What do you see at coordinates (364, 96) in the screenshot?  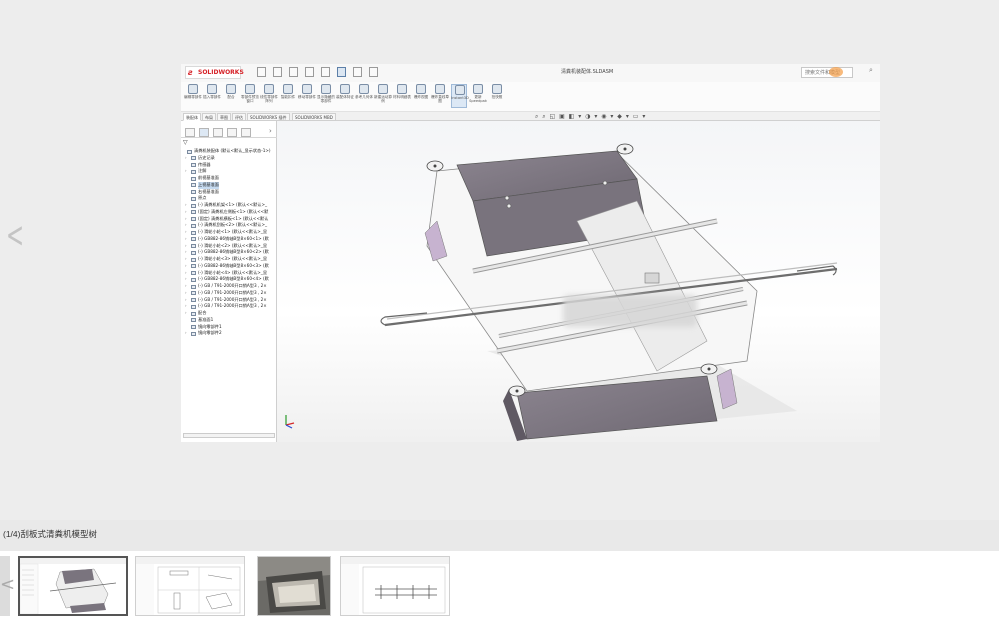 I see `ribbon-button: 参考几何体` at bounding box center [364, 96].